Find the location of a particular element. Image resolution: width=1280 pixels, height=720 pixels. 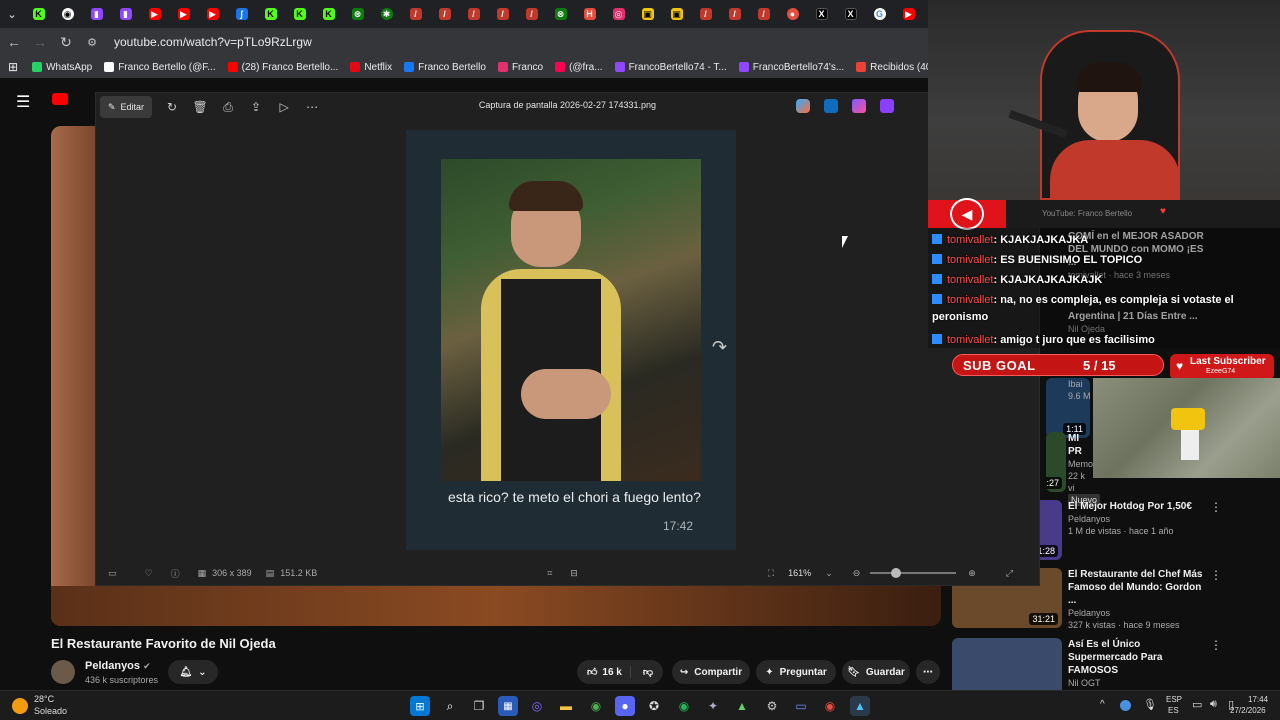

video-thumbnail: 2:27 is located at coordinates (1056, 462).